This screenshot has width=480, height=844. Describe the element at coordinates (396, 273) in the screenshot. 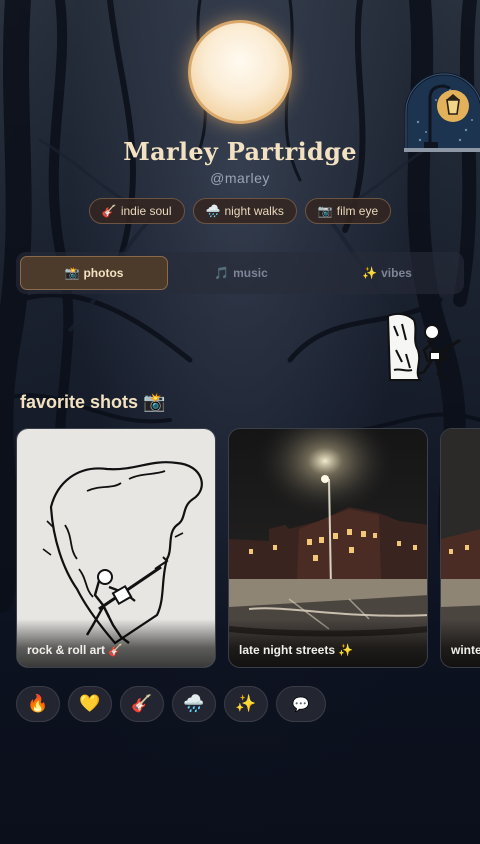

I see `tab-label: vibes` at that location.